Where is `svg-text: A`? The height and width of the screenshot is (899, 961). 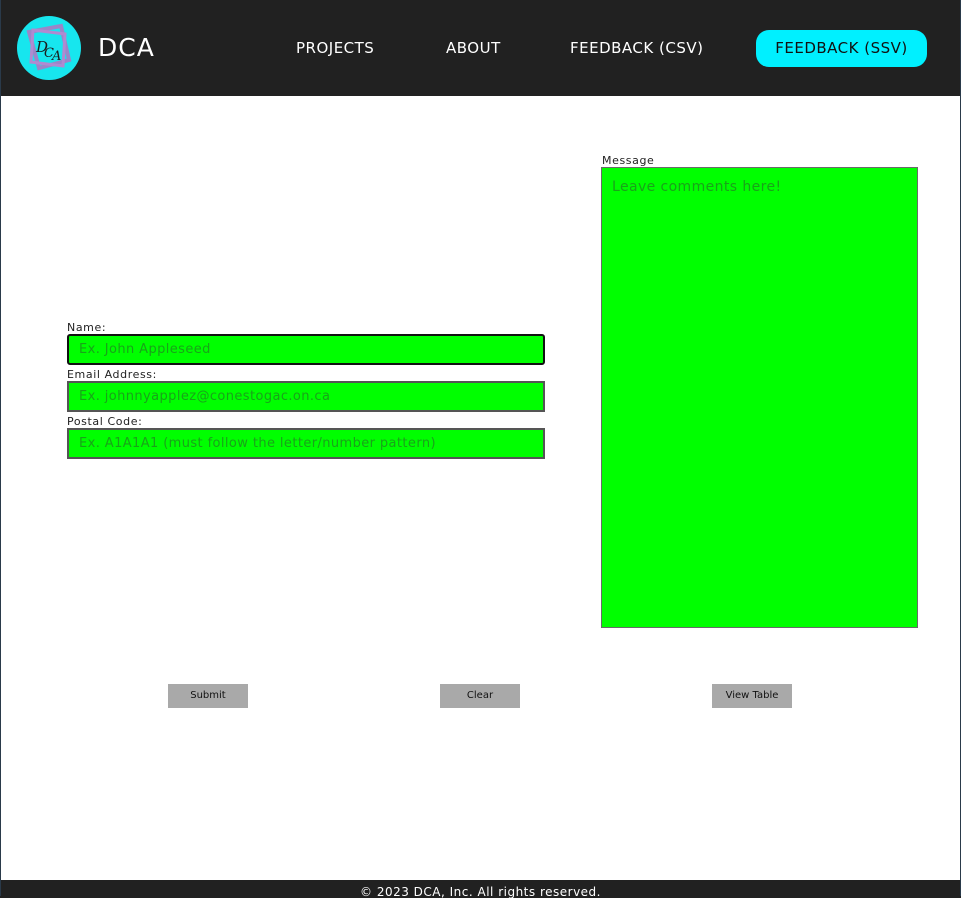 svg-text: A is located at coordinates (56, 56).